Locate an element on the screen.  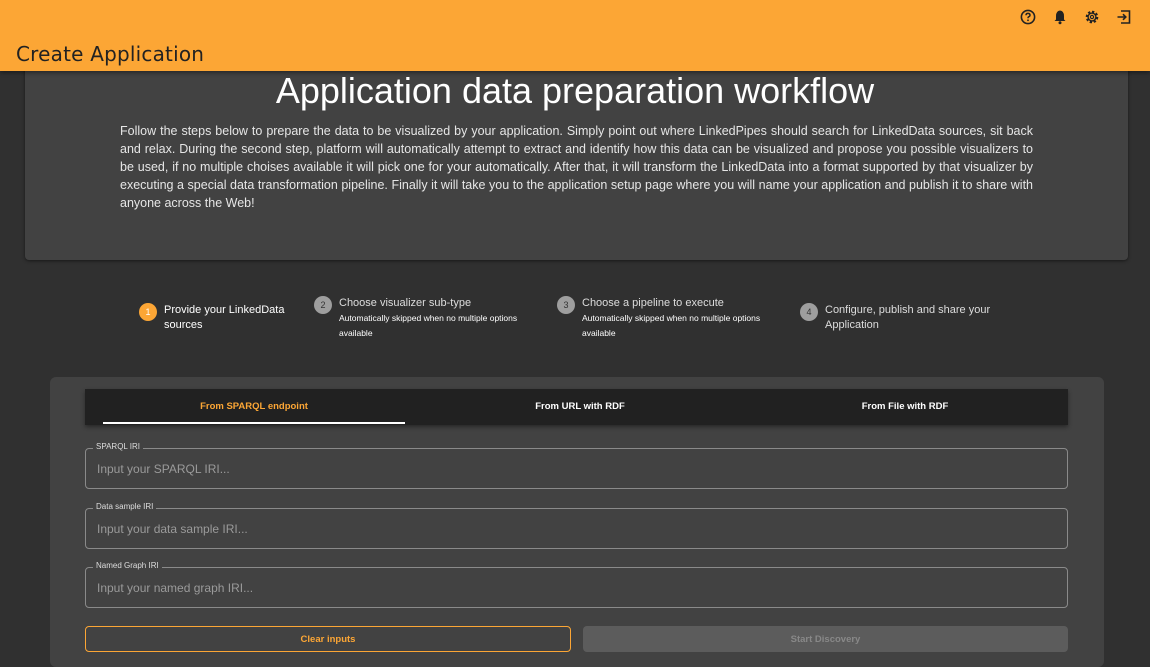
help-circle-icon is located at coordinates (1028, 17).